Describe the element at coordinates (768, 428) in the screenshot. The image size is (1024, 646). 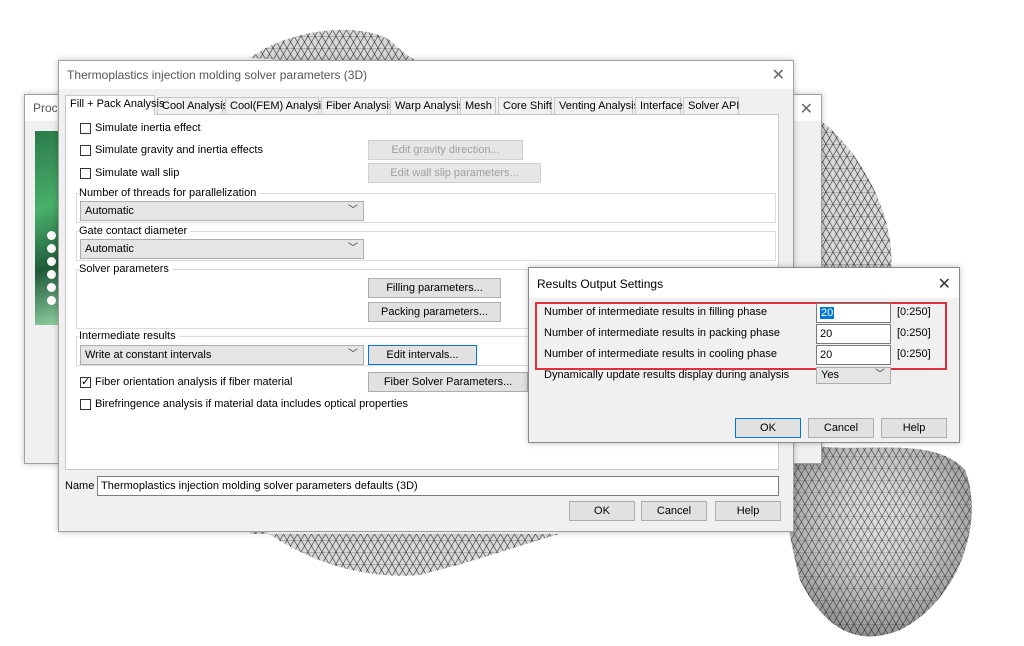
I see `results-ok-button: OK` at that location.